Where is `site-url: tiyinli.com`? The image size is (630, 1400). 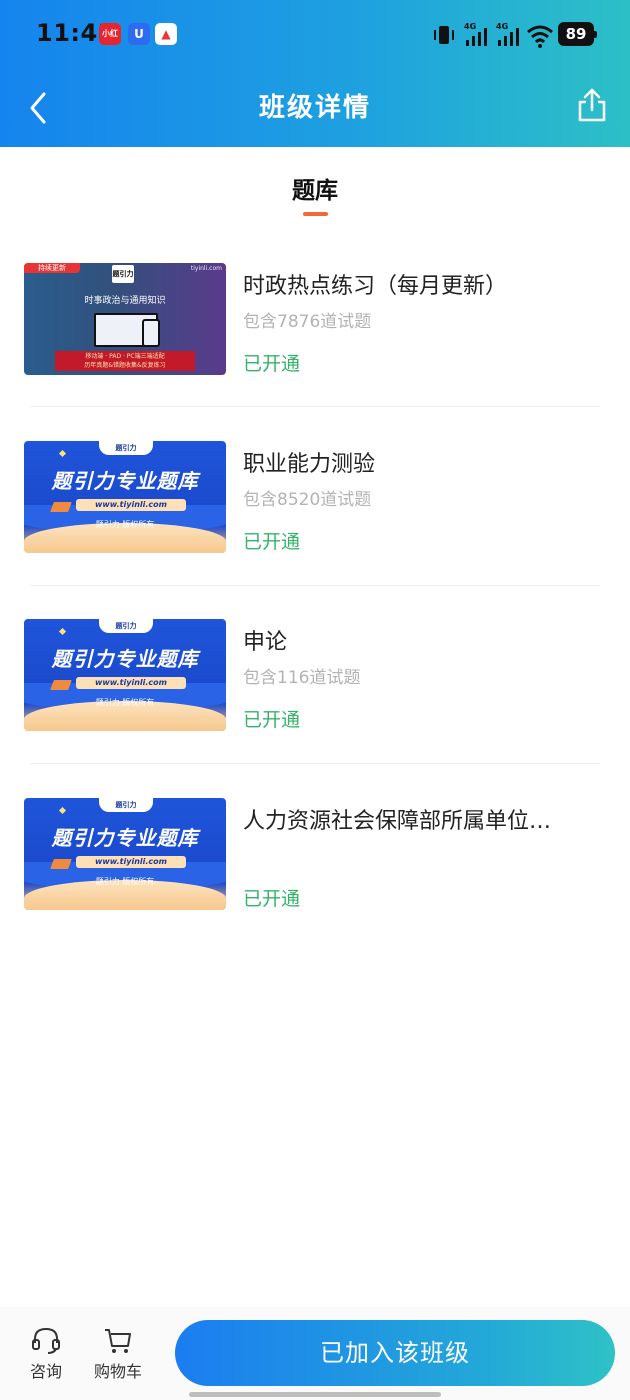 site-url: tiyinli.com is located at coordinates (206, 268).